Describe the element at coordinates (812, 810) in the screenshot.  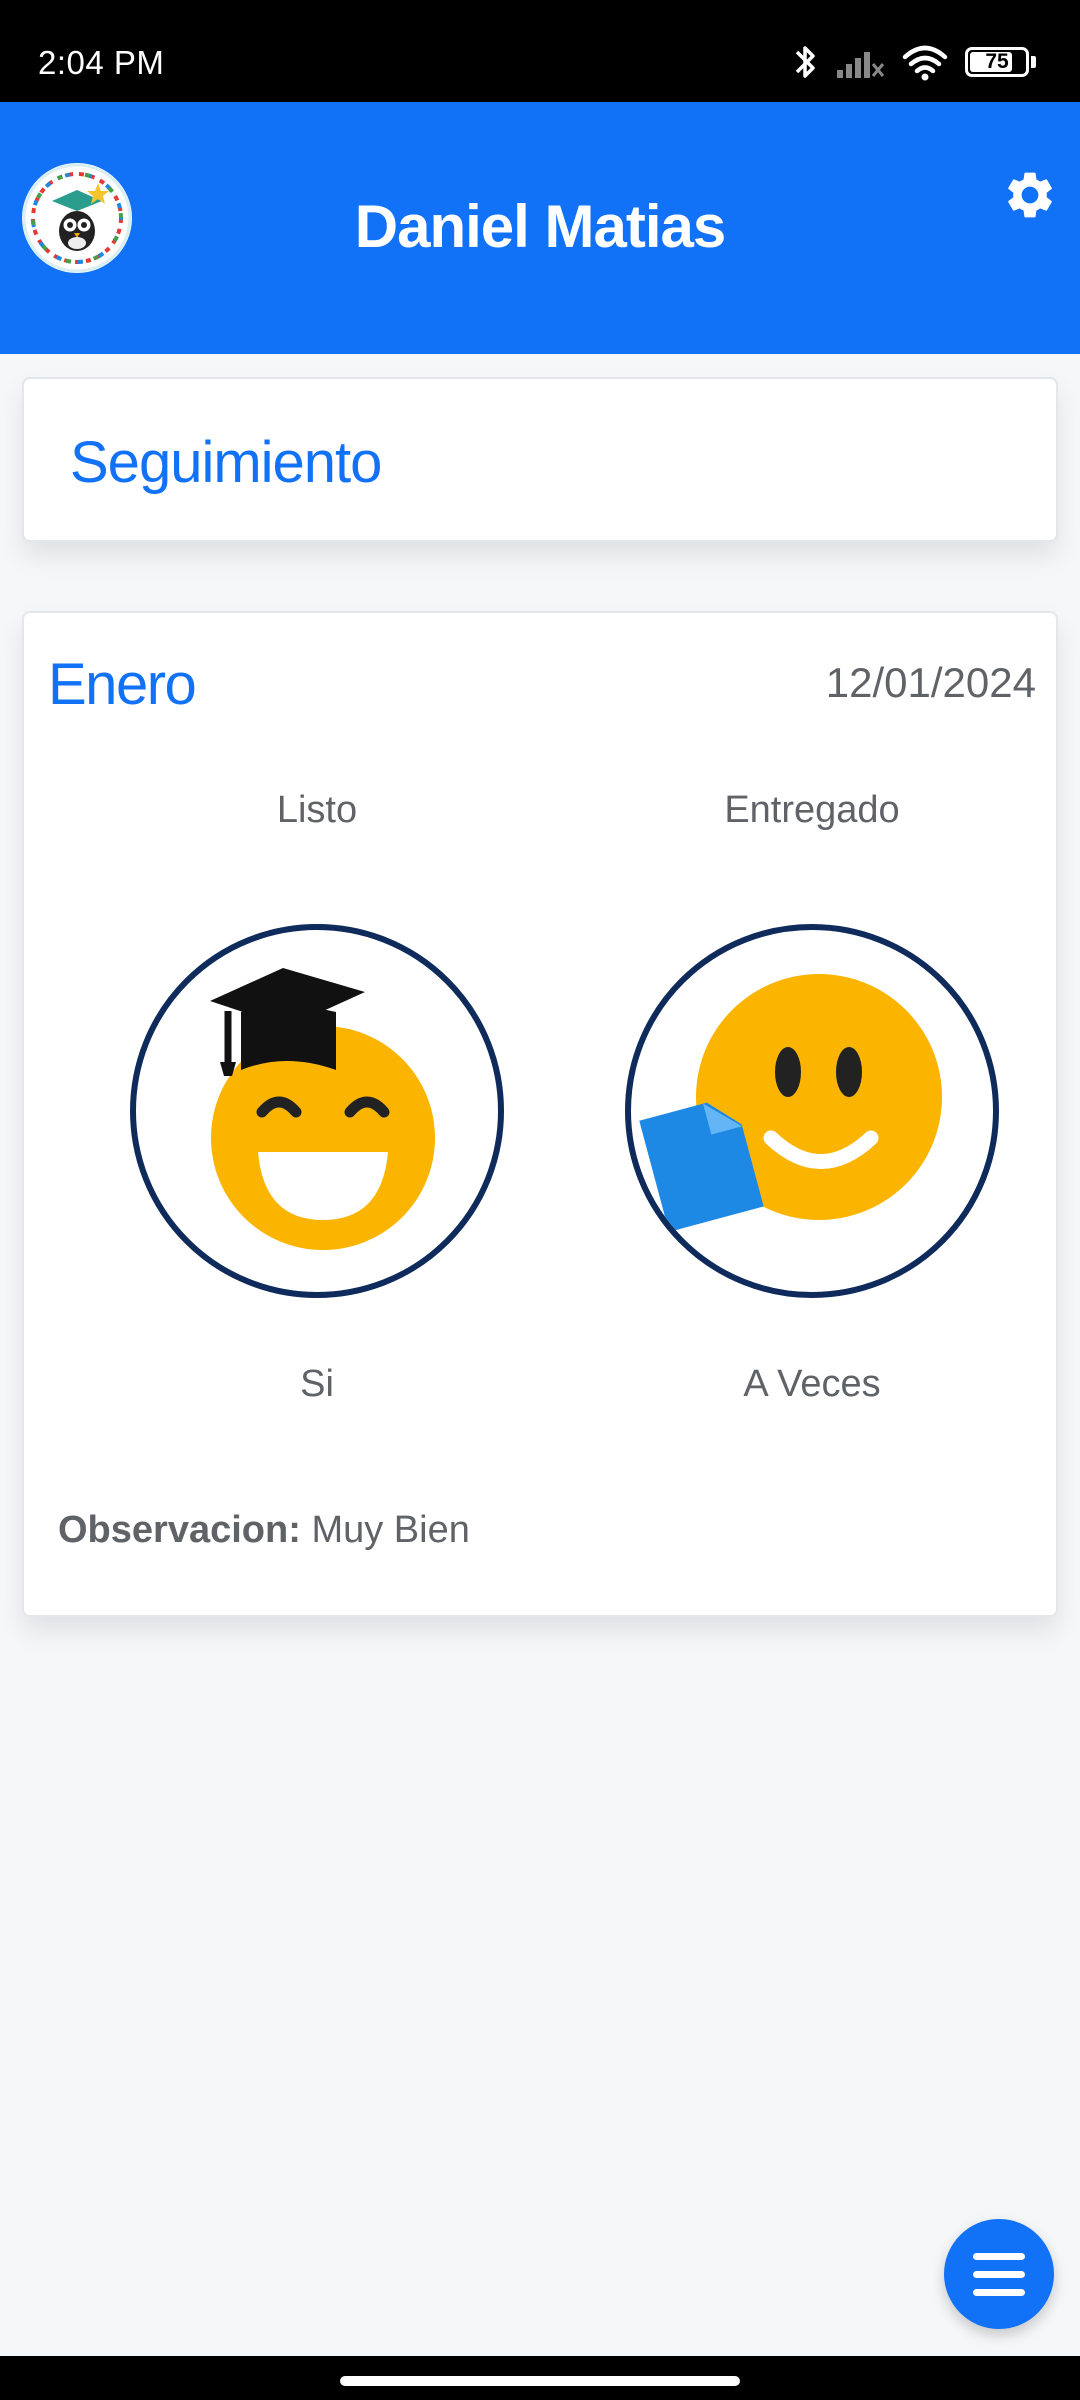
I see `status-label: Entregado` at that location.